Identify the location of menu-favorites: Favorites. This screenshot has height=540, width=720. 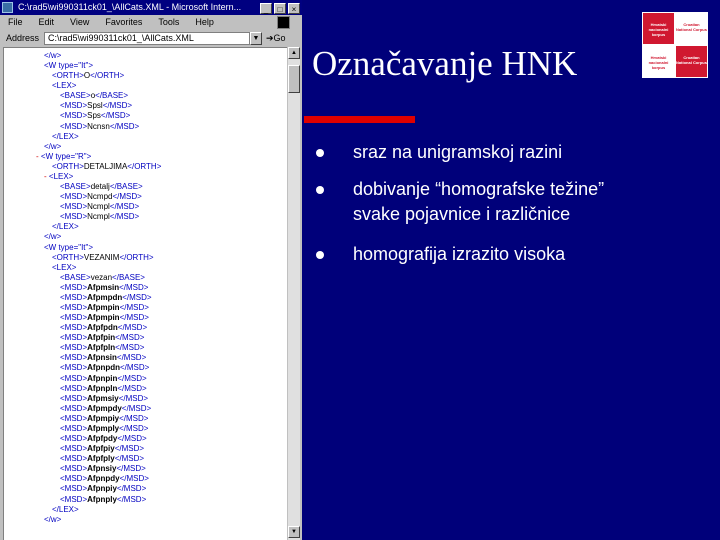
(123, 22).